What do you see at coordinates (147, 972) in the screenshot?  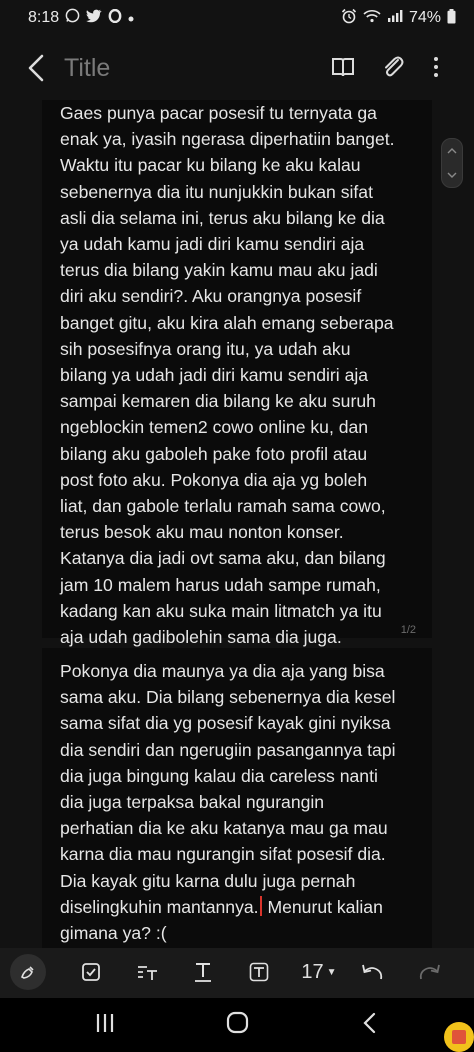 I see `text-style-icon` at bounding box center [147, 972].